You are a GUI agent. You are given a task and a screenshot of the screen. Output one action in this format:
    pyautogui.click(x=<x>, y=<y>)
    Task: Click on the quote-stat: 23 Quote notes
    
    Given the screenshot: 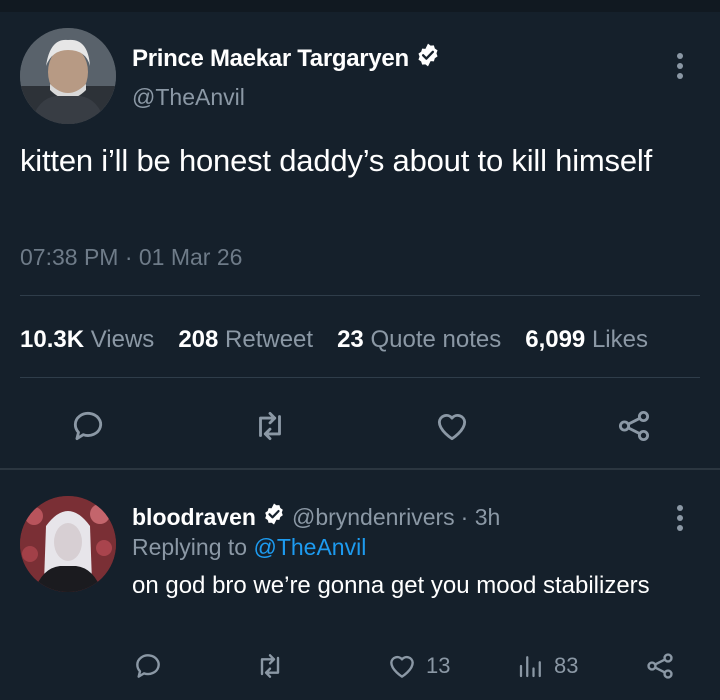 What is the action you would take?
    pyautogui.click(x=419, y=340)
    